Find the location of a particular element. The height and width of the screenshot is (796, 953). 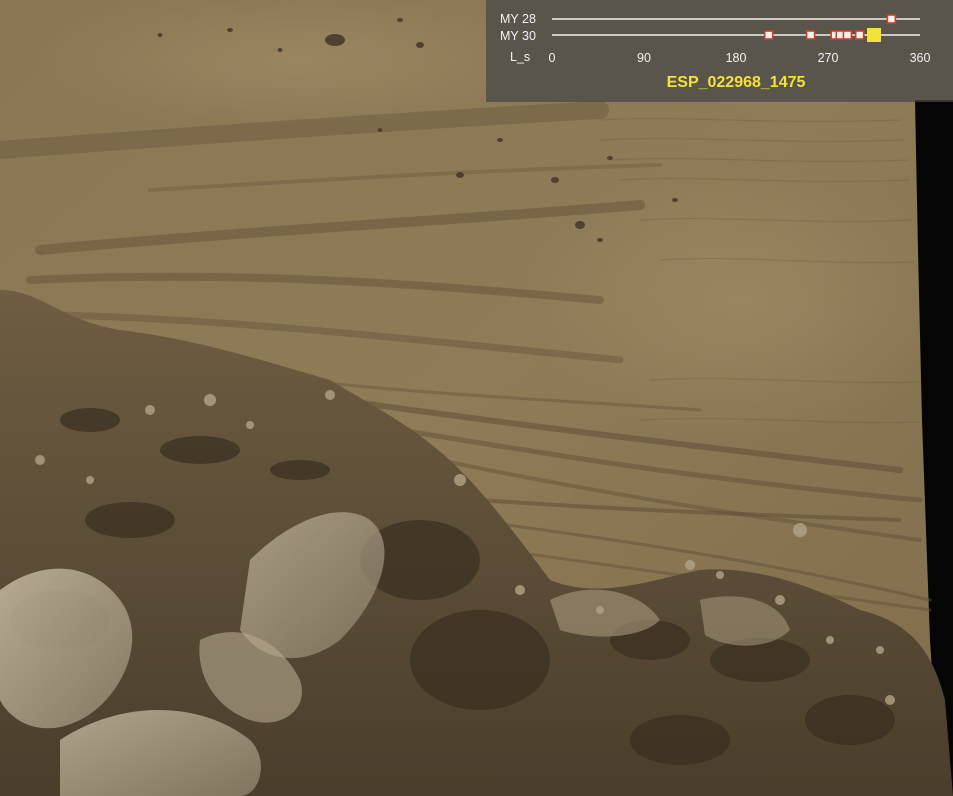

observation-id: ESP_022968_1475 is located at coordinates (736, 82).